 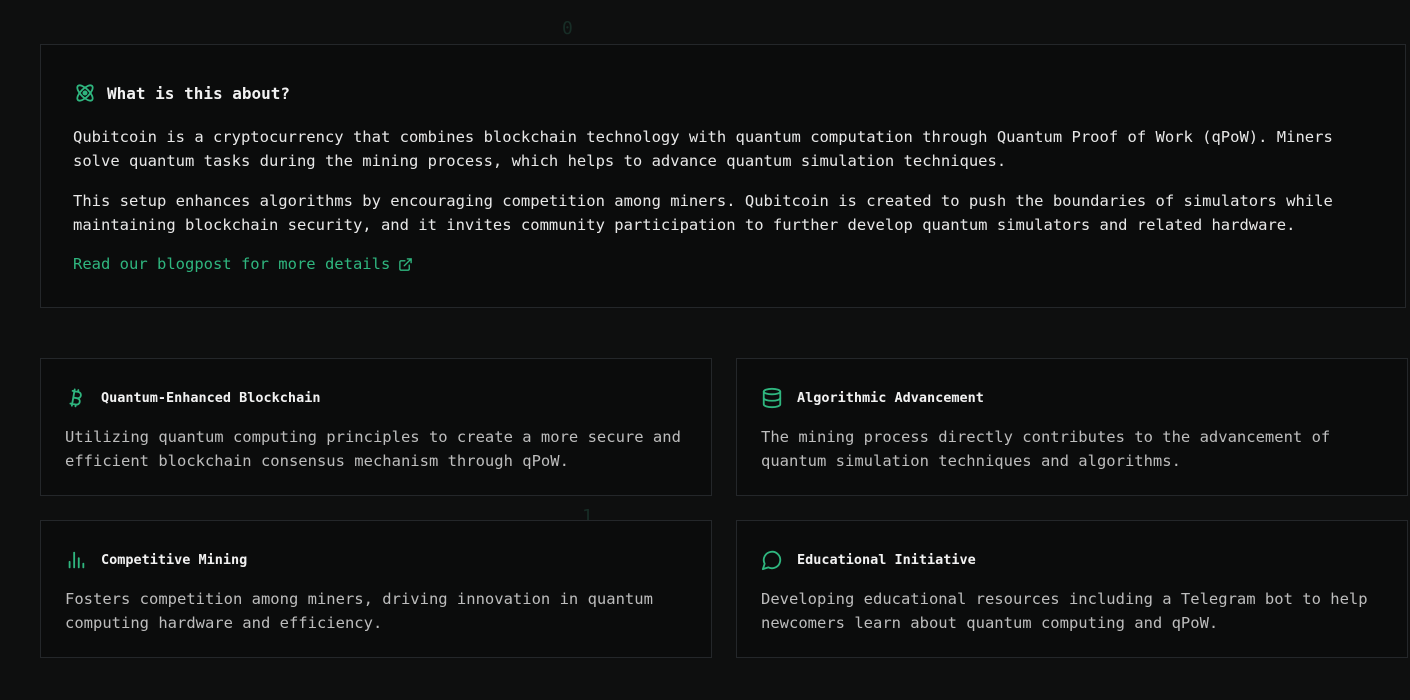 I want to click on atom-icon, so click(x=85, y=93).